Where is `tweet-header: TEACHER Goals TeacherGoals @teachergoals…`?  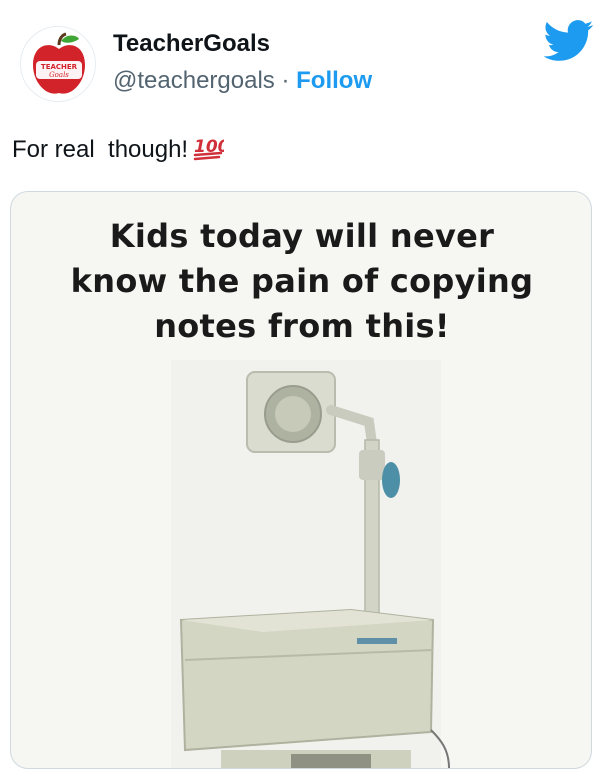 tweet-header: TEACHER Goals TeacherGoals @teachergoals… is located at coordinates (307, 55).